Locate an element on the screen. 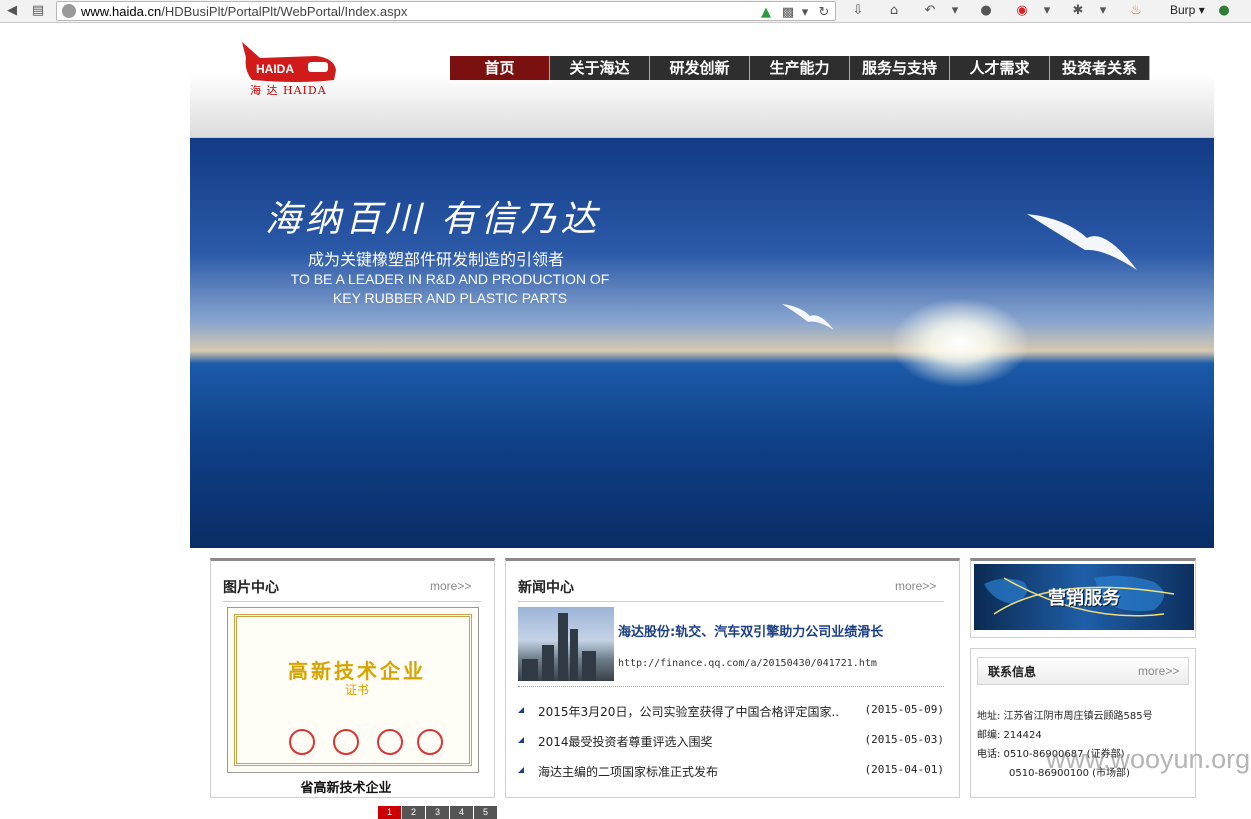 The height and width of the screenshot is (819, 1251). sidebar-icon: ▤ is located at coordinates (38, 11).